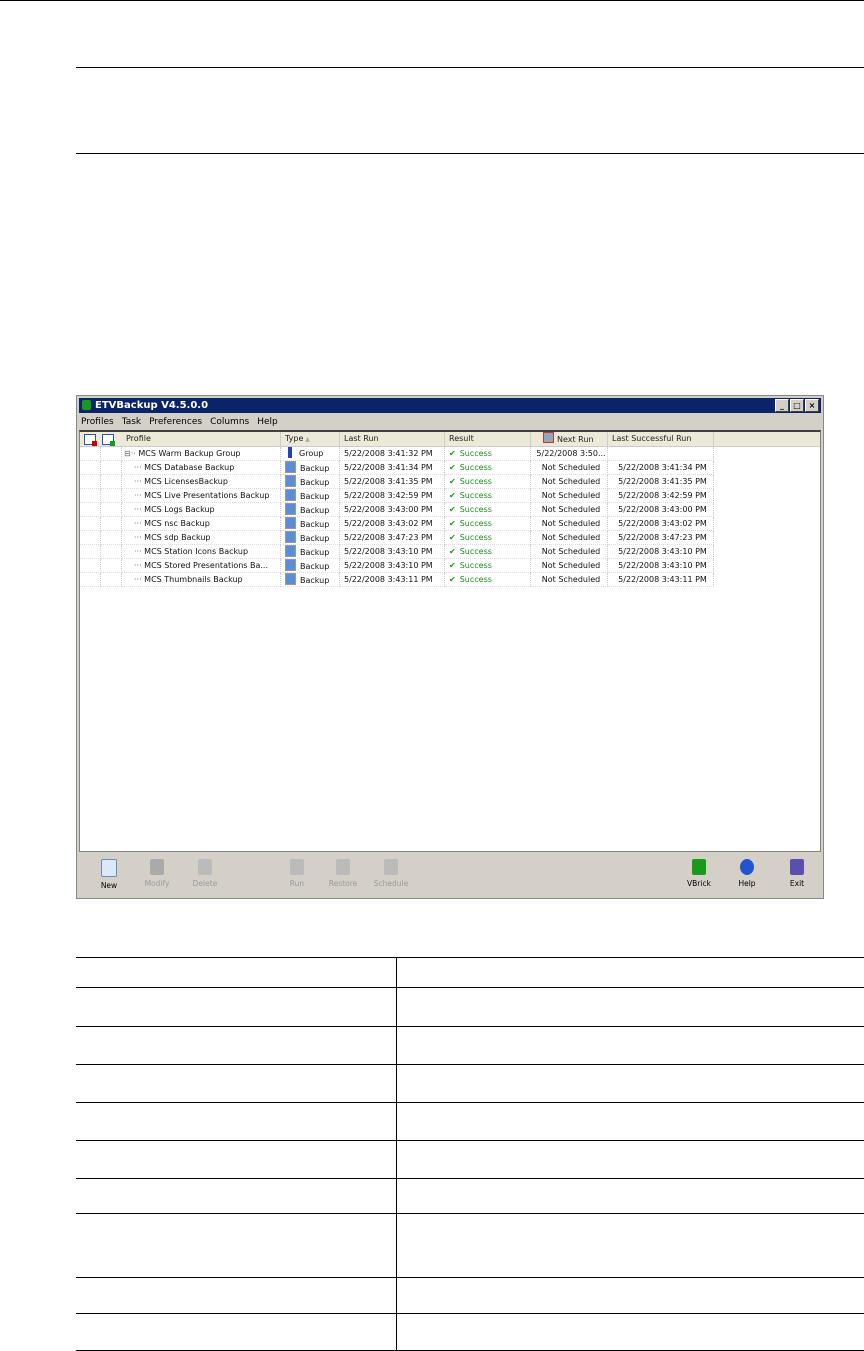 The width and height of the screenshot is (864, 1351). I want to click on menu-columns: Columns, so click(229, 422).